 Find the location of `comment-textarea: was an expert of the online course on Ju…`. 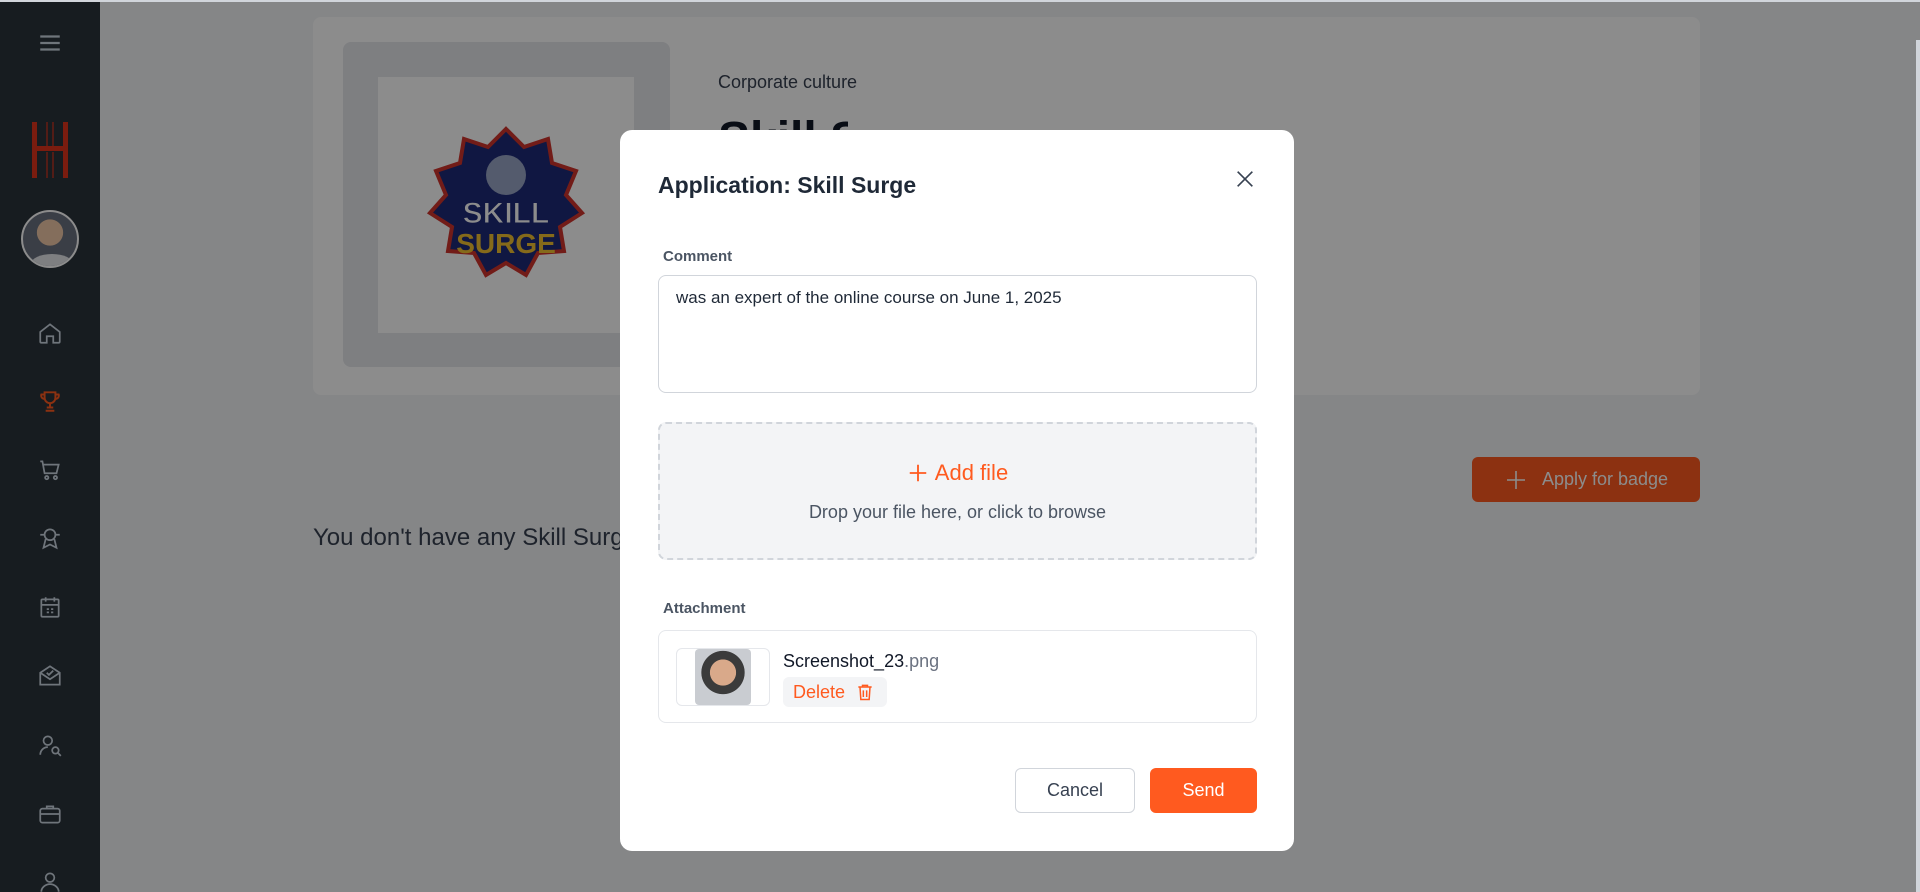

comment-textarea: was an expert of the online course on Ju… is located at coordinates (957, 334).